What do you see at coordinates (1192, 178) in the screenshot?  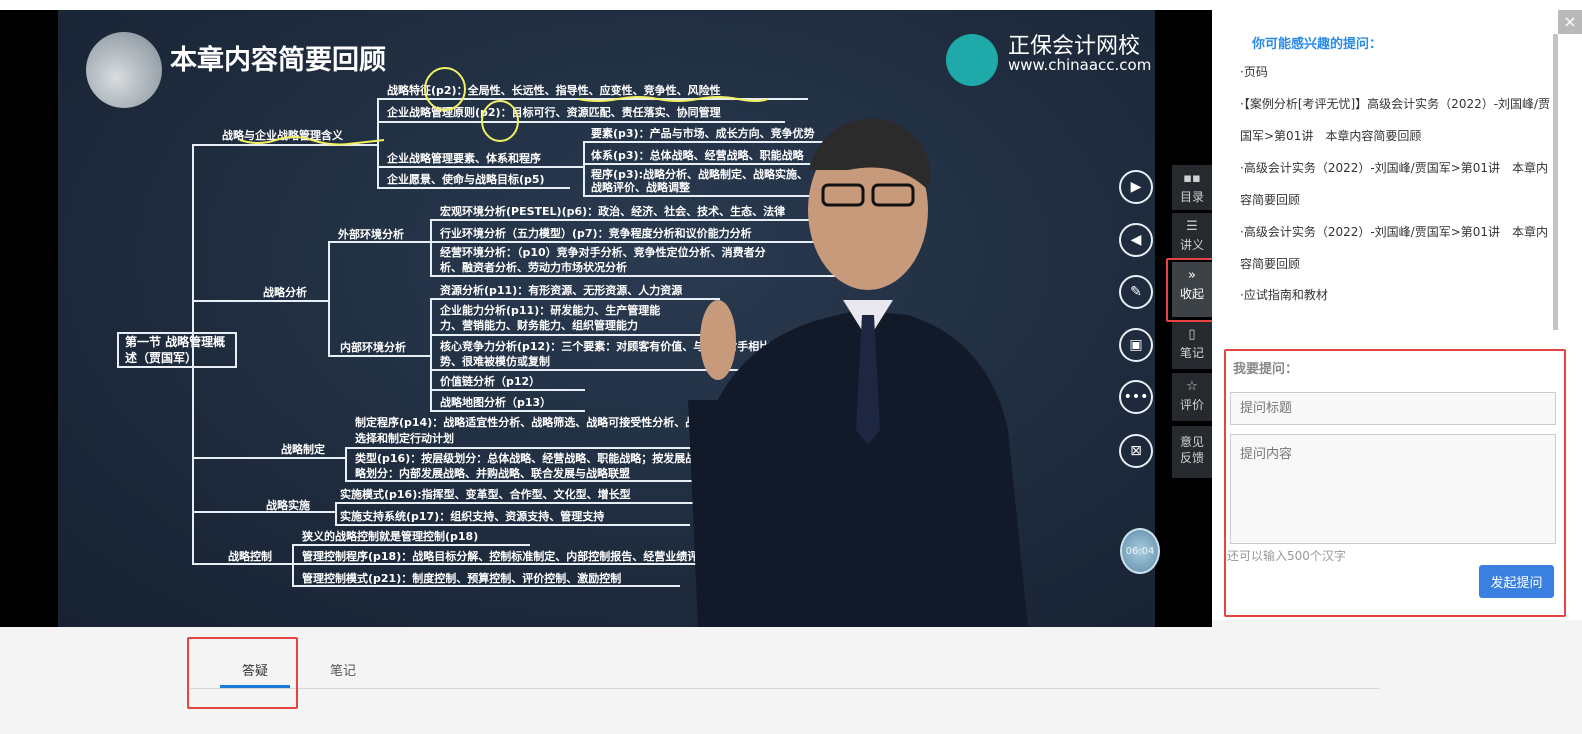 I see `grid-icon: ▪▪` at bounding box center [1192, 178].